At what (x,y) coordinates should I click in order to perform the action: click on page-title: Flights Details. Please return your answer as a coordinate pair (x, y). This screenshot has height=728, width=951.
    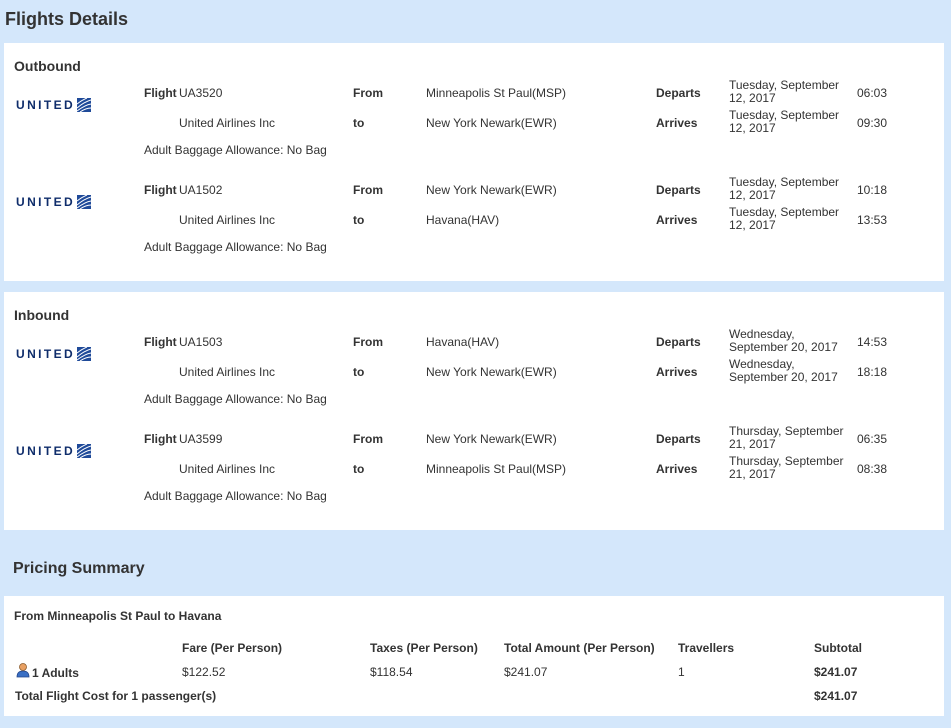
    Looking at the image, I should click on (67, 19).